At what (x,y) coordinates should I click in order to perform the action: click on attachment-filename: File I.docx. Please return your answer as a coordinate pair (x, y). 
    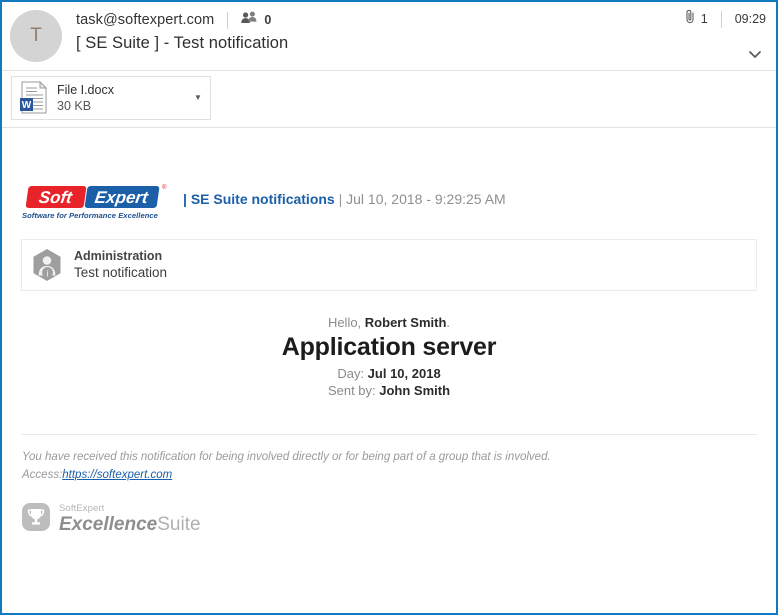
    Looking at the image, I should click on (85, 89).